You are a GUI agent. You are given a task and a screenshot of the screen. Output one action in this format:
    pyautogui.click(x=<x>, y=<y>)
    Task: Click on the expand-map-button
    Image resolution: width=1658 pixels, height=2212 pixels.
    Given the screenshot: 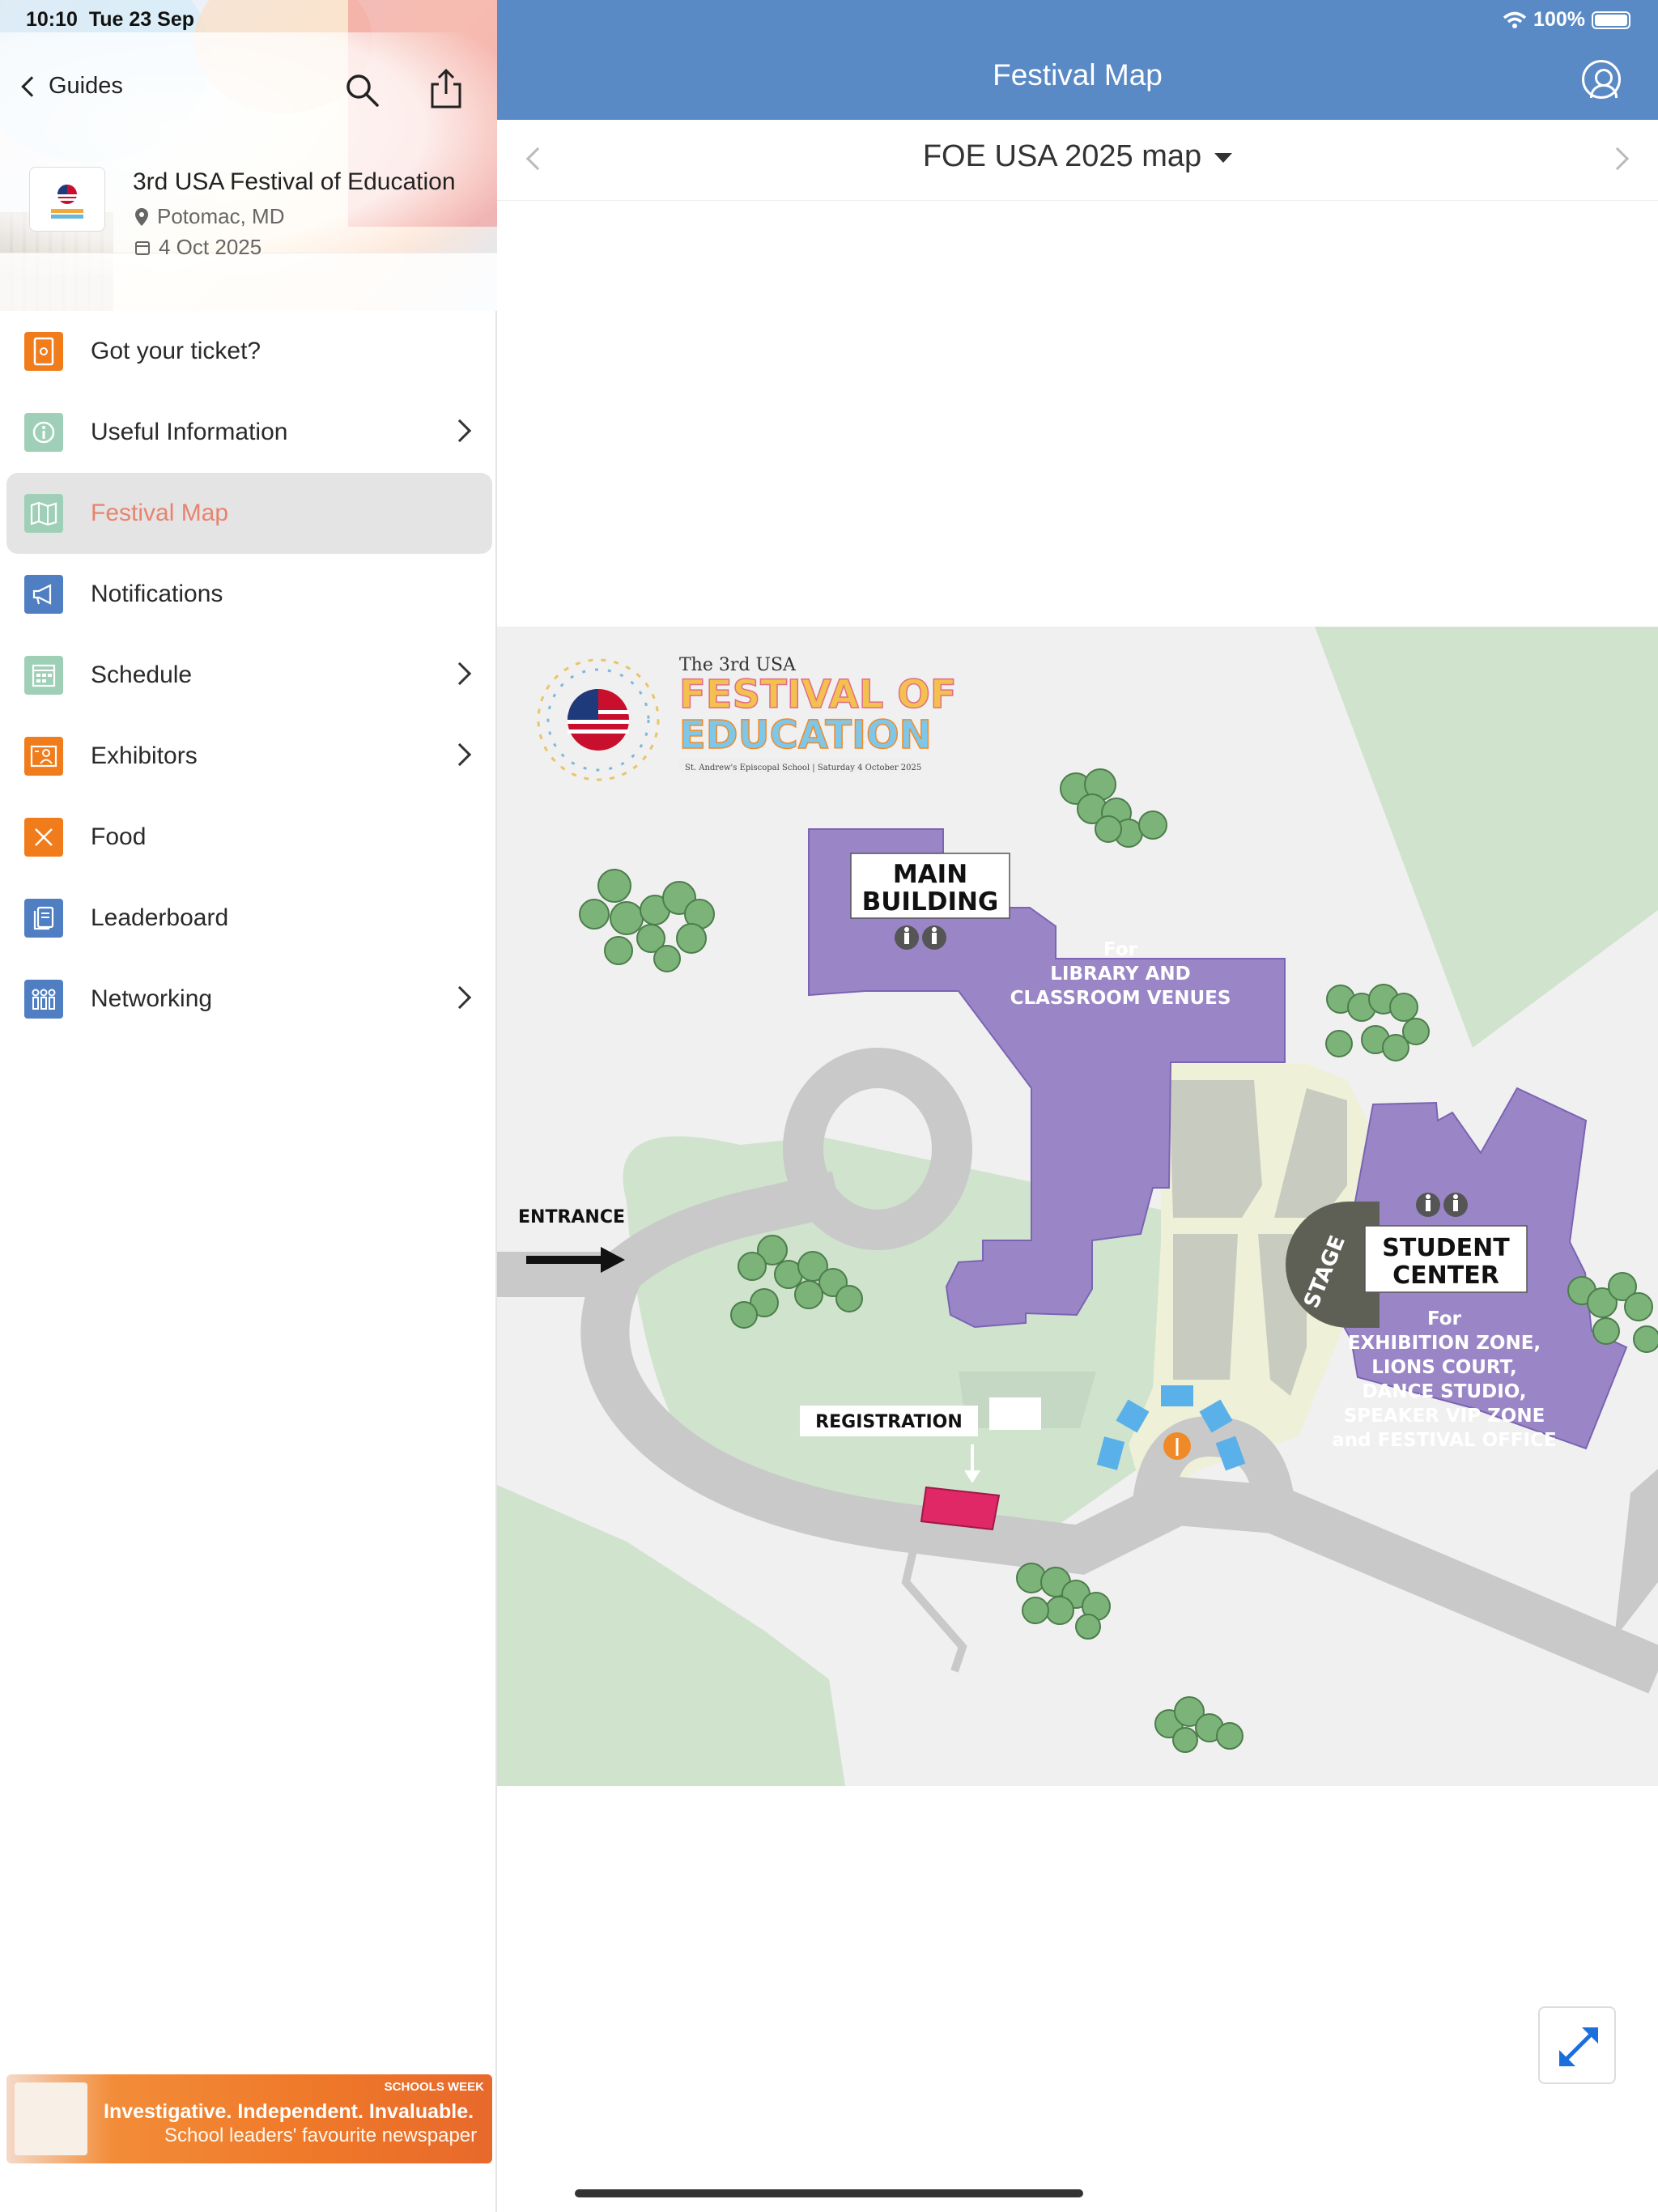 What is the action you would take?
    pyautogui.click(x=1577, y=2045)
    